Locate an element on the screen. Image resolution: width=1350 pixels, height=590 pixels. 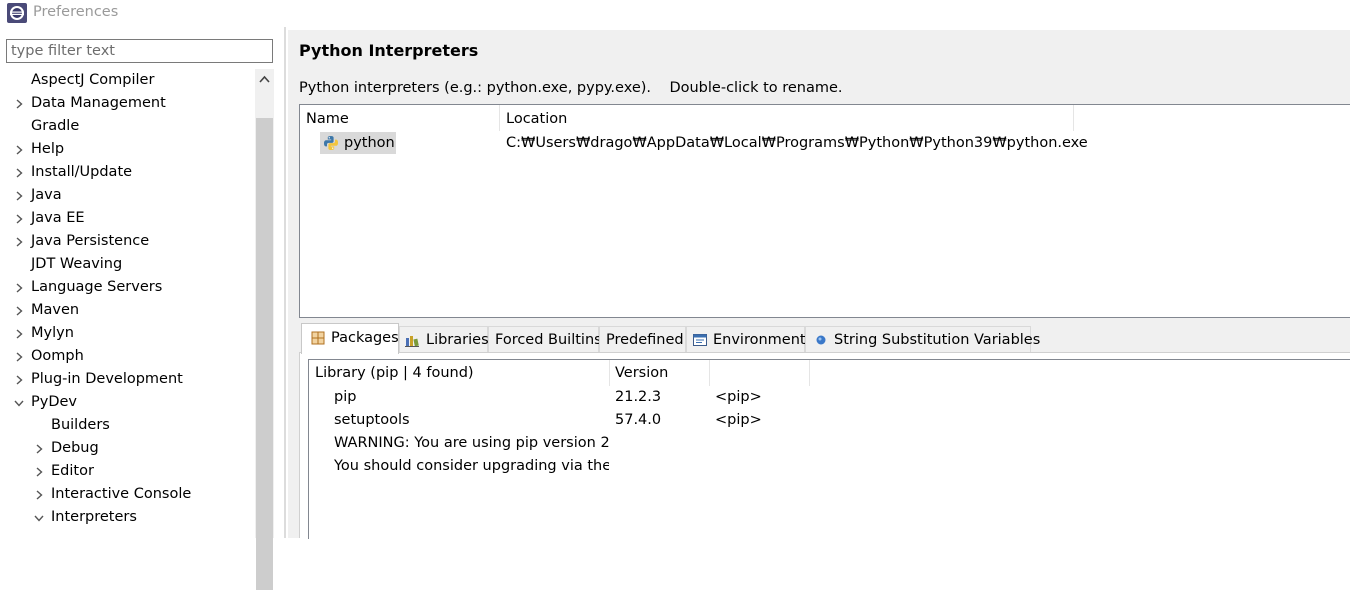
tab-packages: Packages is located at coordinates (350, 338).